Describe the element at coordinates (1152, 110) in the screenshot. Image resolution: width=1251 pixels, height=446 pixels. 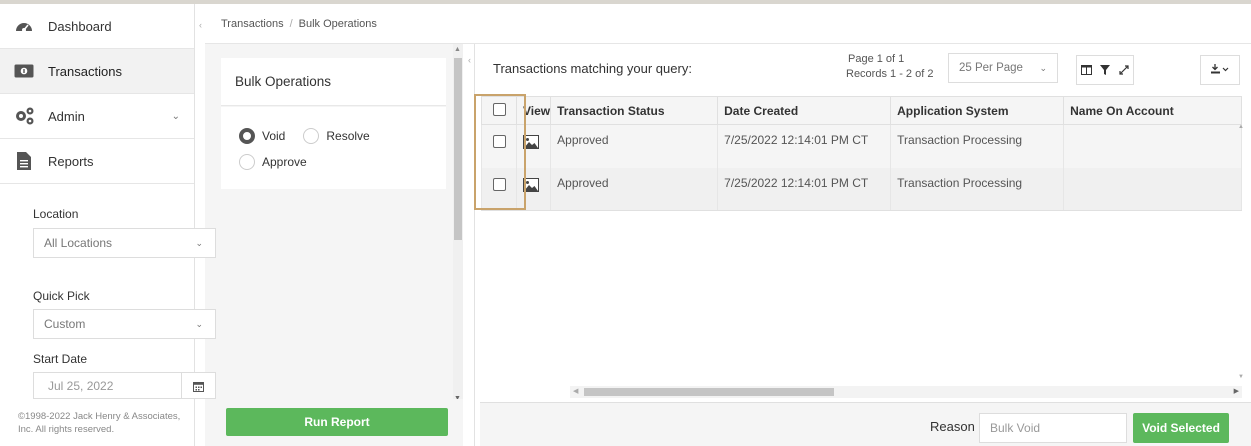
I see `column-header-name-on-account: Name On Account` at that location.